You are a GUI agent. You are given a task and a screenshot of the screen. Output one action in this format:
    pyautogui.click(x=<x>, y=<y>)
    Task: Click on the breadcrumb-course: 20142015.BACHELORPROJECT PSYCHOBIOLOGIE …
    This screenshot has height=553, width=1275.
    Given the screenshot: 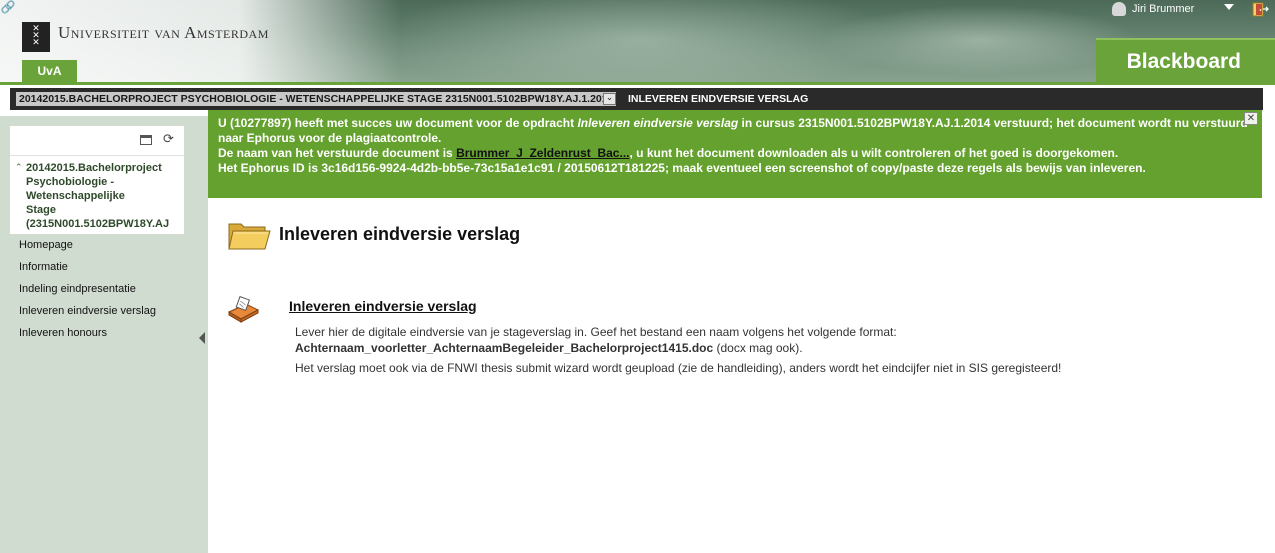 What is the action you would take?
    pyautogui.click(x=316, y=99)
    